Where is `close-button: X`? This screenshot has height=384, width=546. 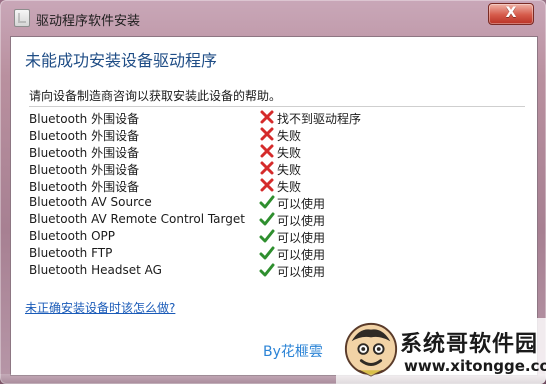 close-button: X is located at coordinates (511, 14).